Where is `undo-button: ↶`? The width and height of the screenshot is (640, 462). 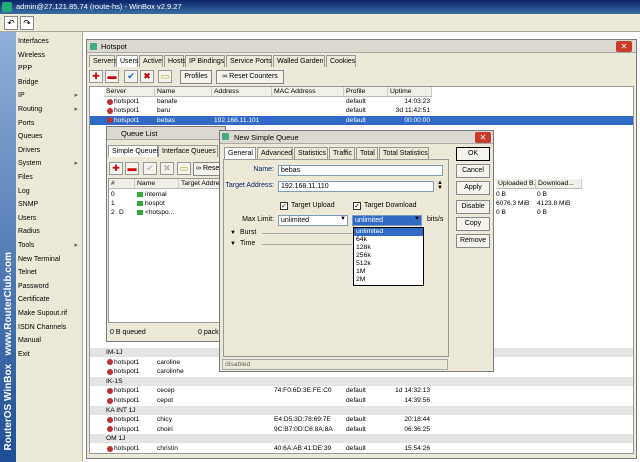
undo-button: ↶ is located at coordinates (11, 23).